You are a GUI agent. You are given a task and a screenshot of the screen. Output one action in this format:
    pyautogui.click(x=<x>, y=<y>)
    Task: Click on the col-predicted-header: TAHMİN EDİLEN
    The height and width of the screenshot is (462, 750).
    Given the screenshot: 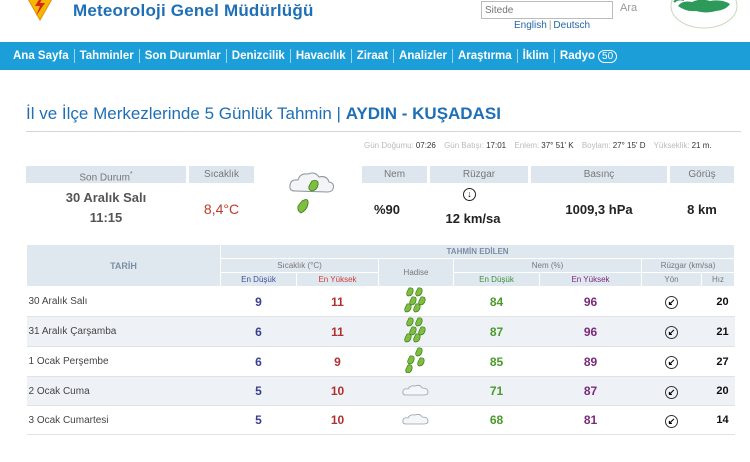 What is the action you would take?
    pyautogui.click(x=477, y=251)
    